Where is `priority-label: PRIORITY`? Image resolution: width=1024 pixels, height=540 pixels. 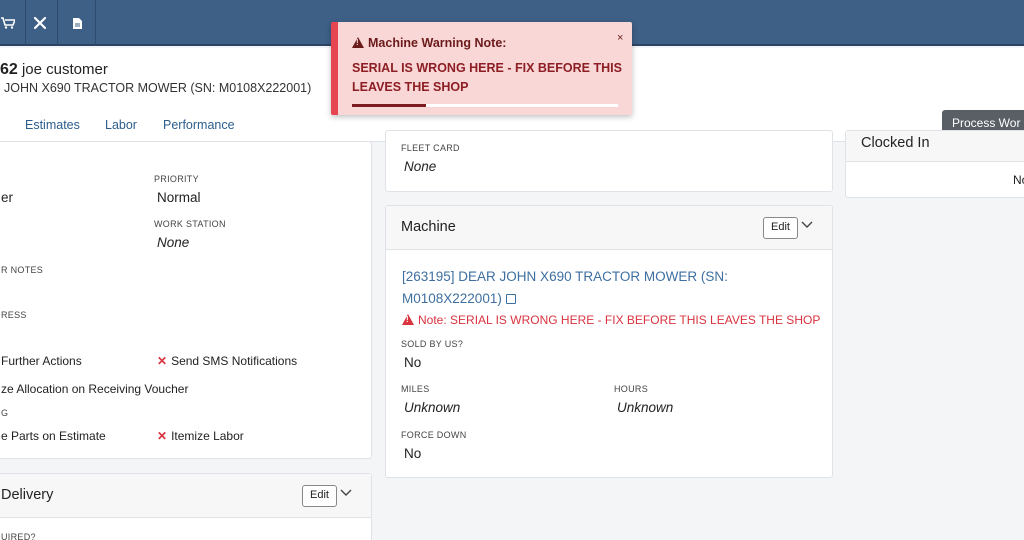 priority-label: PRIORITY is located at coordinates (176, 179).